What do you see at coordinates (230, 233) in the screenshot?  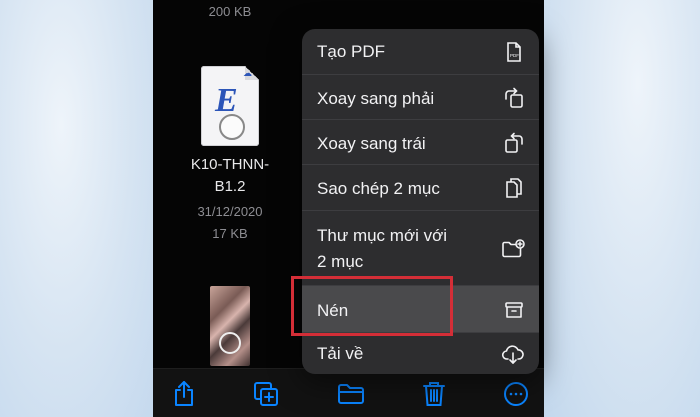 I see `file-size: 17 KB` at bounding box center [230, 233].